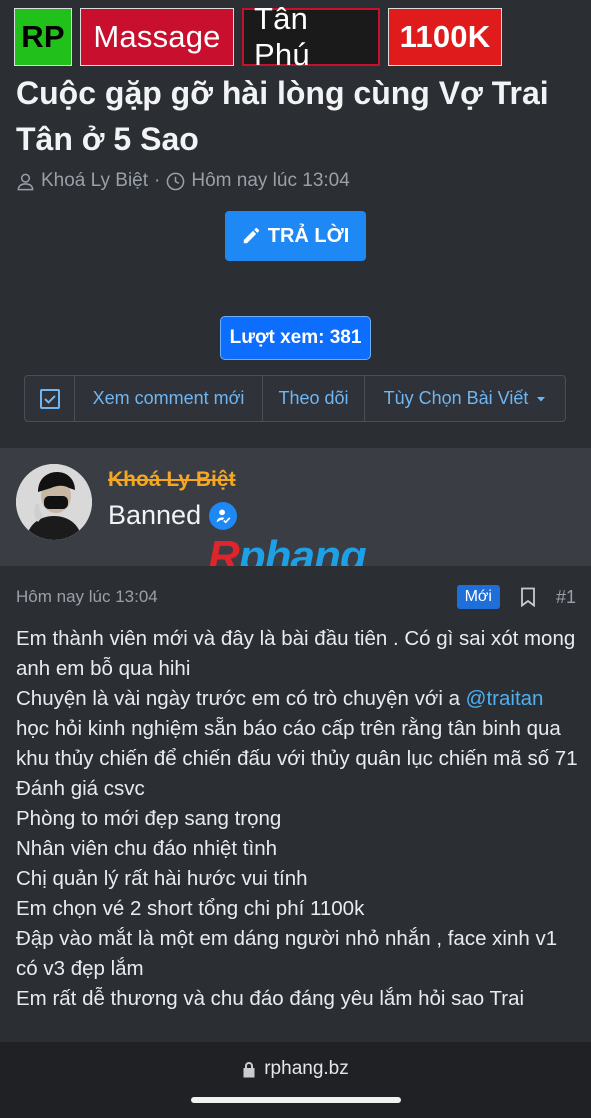 The height and width of the screenshot is (1118, 591). What do you see at coordinates (80, 788) in the screenshot?
I see `content-line: Đánh giá csvc` at bounding box center [80, 788].